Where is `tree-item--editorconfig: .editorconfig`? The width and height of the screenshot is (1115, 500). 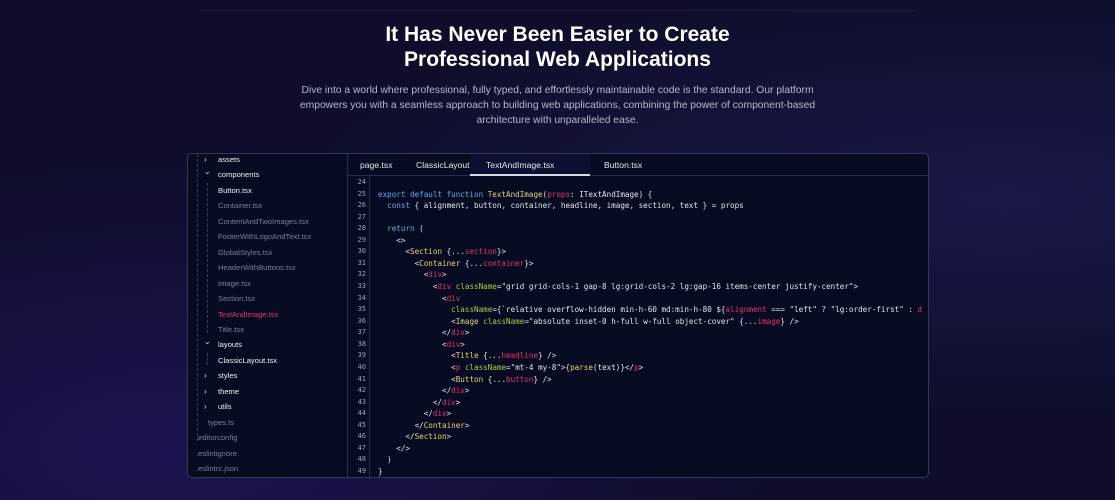
tree-item--editorconfig: .editorconfig is located at coordinates (216, 438).